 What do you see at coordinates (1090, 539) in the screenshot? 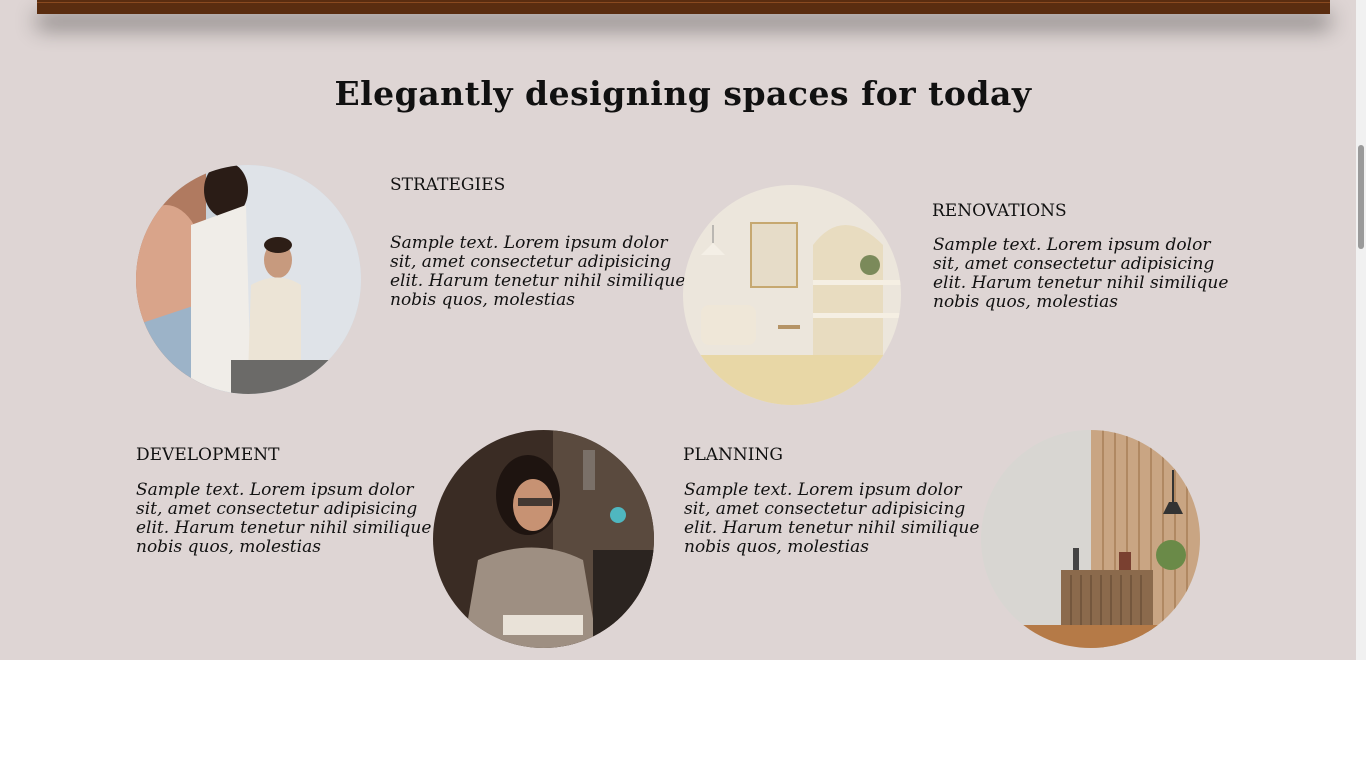
I see `cabinet-interior-photo` at bounding box center [1090, 539].